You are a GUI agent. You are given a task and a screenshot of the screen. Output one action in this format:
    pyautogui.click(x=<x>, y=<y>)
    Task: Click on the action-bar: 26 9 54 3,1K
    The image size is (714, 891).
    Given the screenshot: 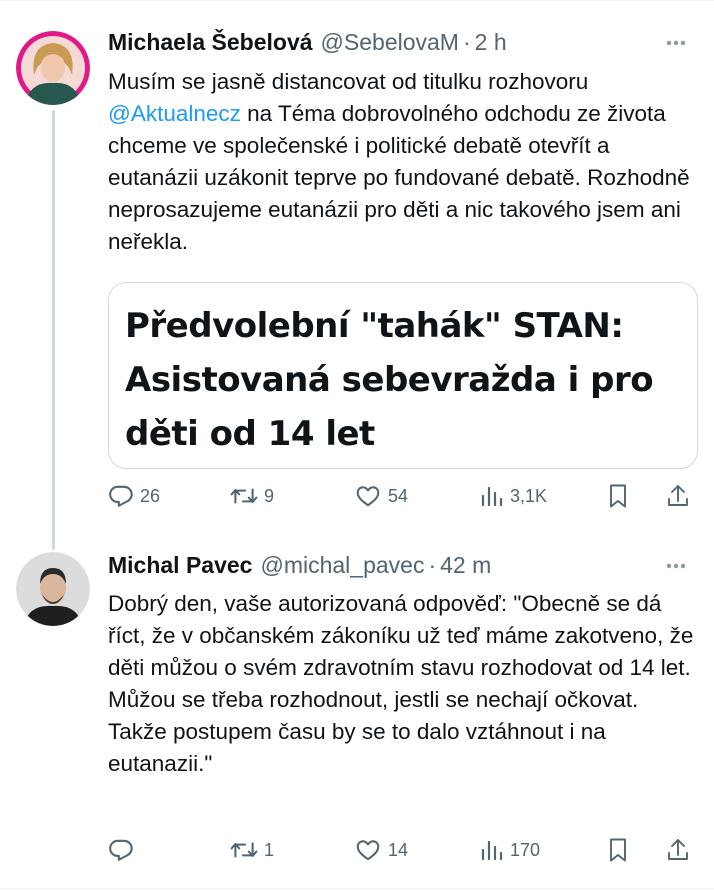 What is the action you would take?
    pyautogui.click(x=408, y=496)
    